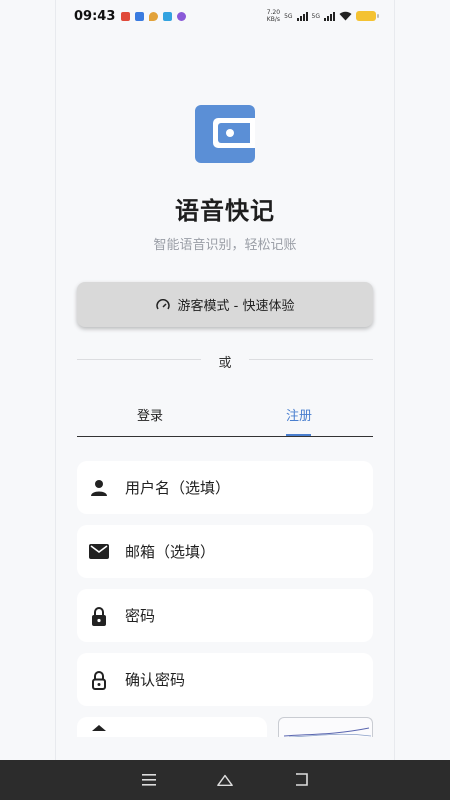 This screenshot has width=450, height=800. Describe the element at coordinates (225, 211) in the screenshot. I see `app-title: 语音快记` at that location.